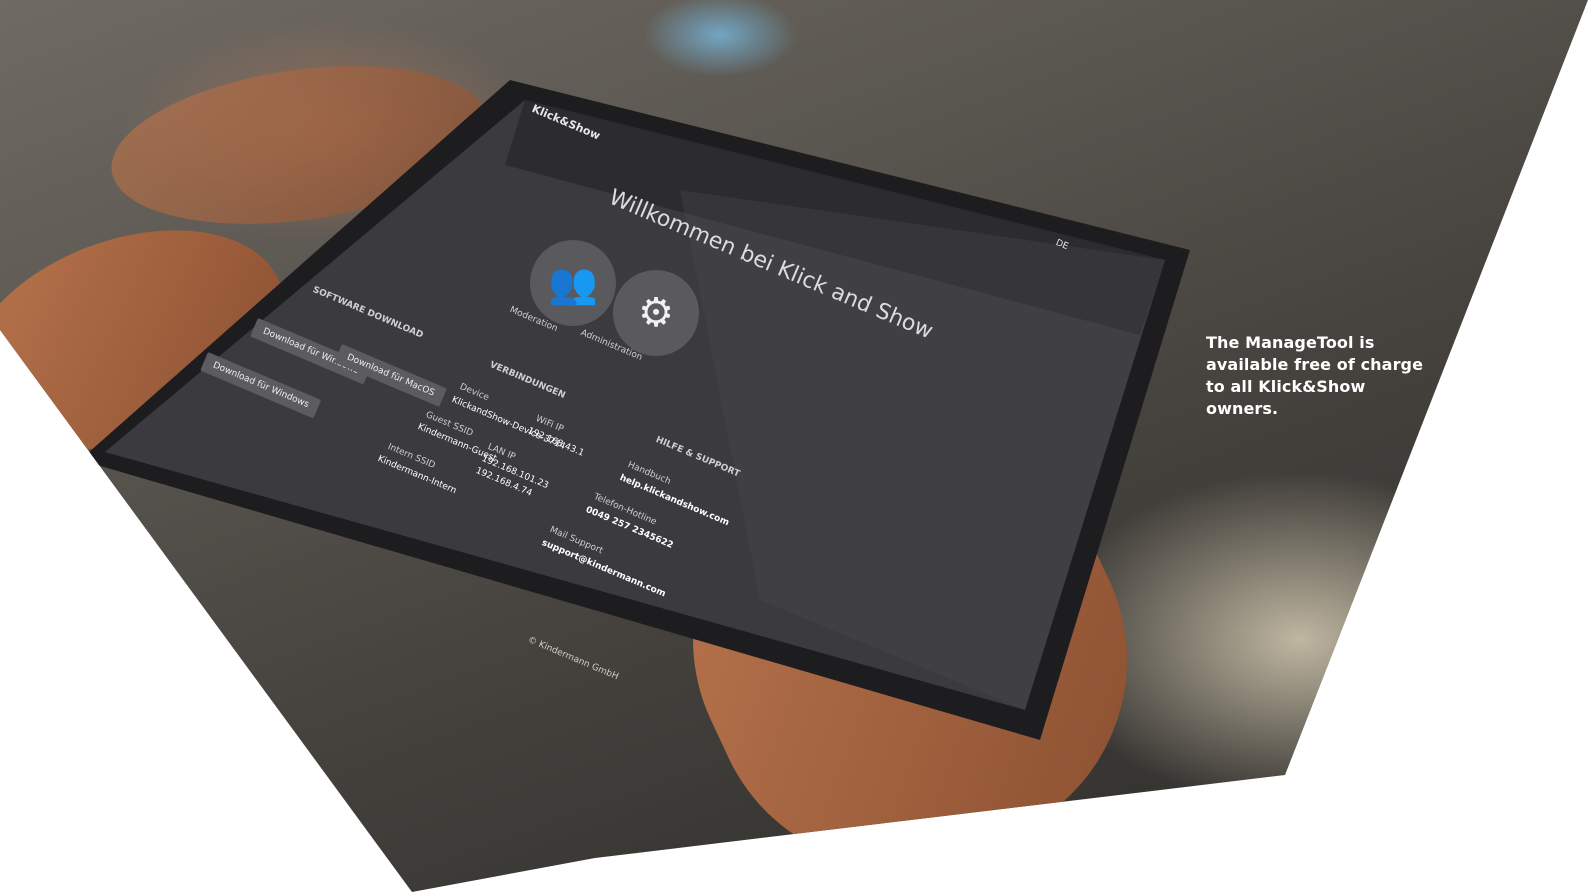 This screenshot has height=892, width=1588. I want to click on administration-button: ⚙, so click(656, 313).